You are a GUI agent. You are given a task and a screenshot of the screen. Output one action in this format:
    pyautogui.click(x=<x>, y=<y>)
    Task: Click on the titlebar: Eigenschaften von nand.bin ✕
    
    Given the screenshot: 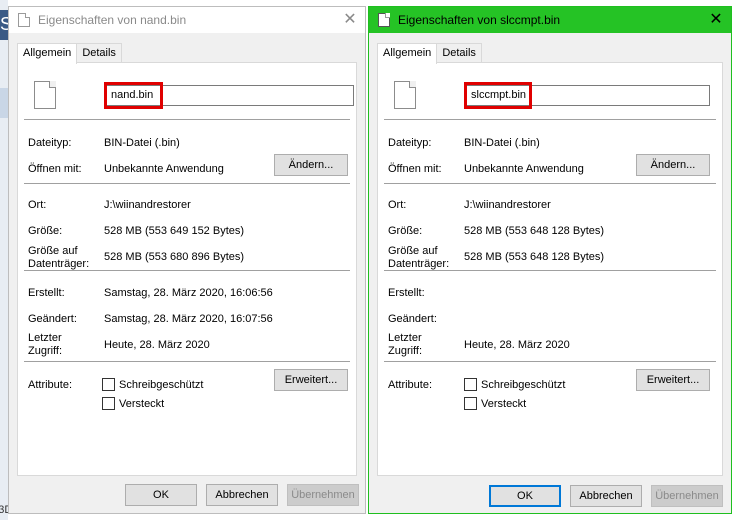 What is the action you would take?
    pyautogui.click(x=187, y=20)
    